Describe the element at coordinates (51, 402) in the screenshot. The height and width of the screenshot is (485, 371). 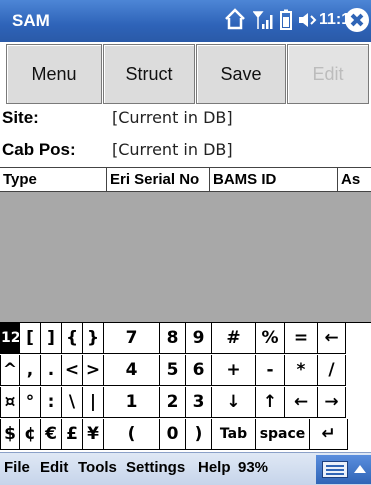
I see `key: :` at that location.